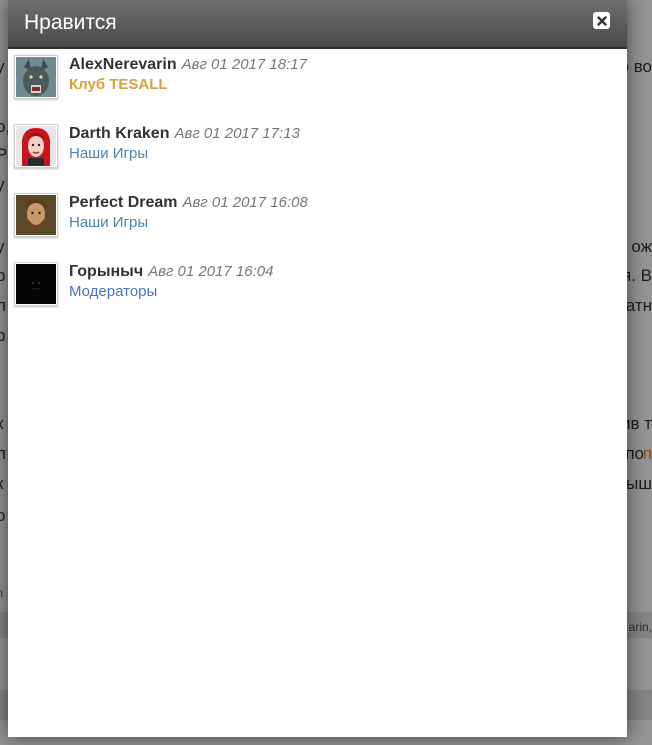 This screenshot has width=652, height=745. What do you see at coordinates (118, 84) in the screenshot?
I see `user-group: Клуб TESALL` at bounding box center [118, 84].